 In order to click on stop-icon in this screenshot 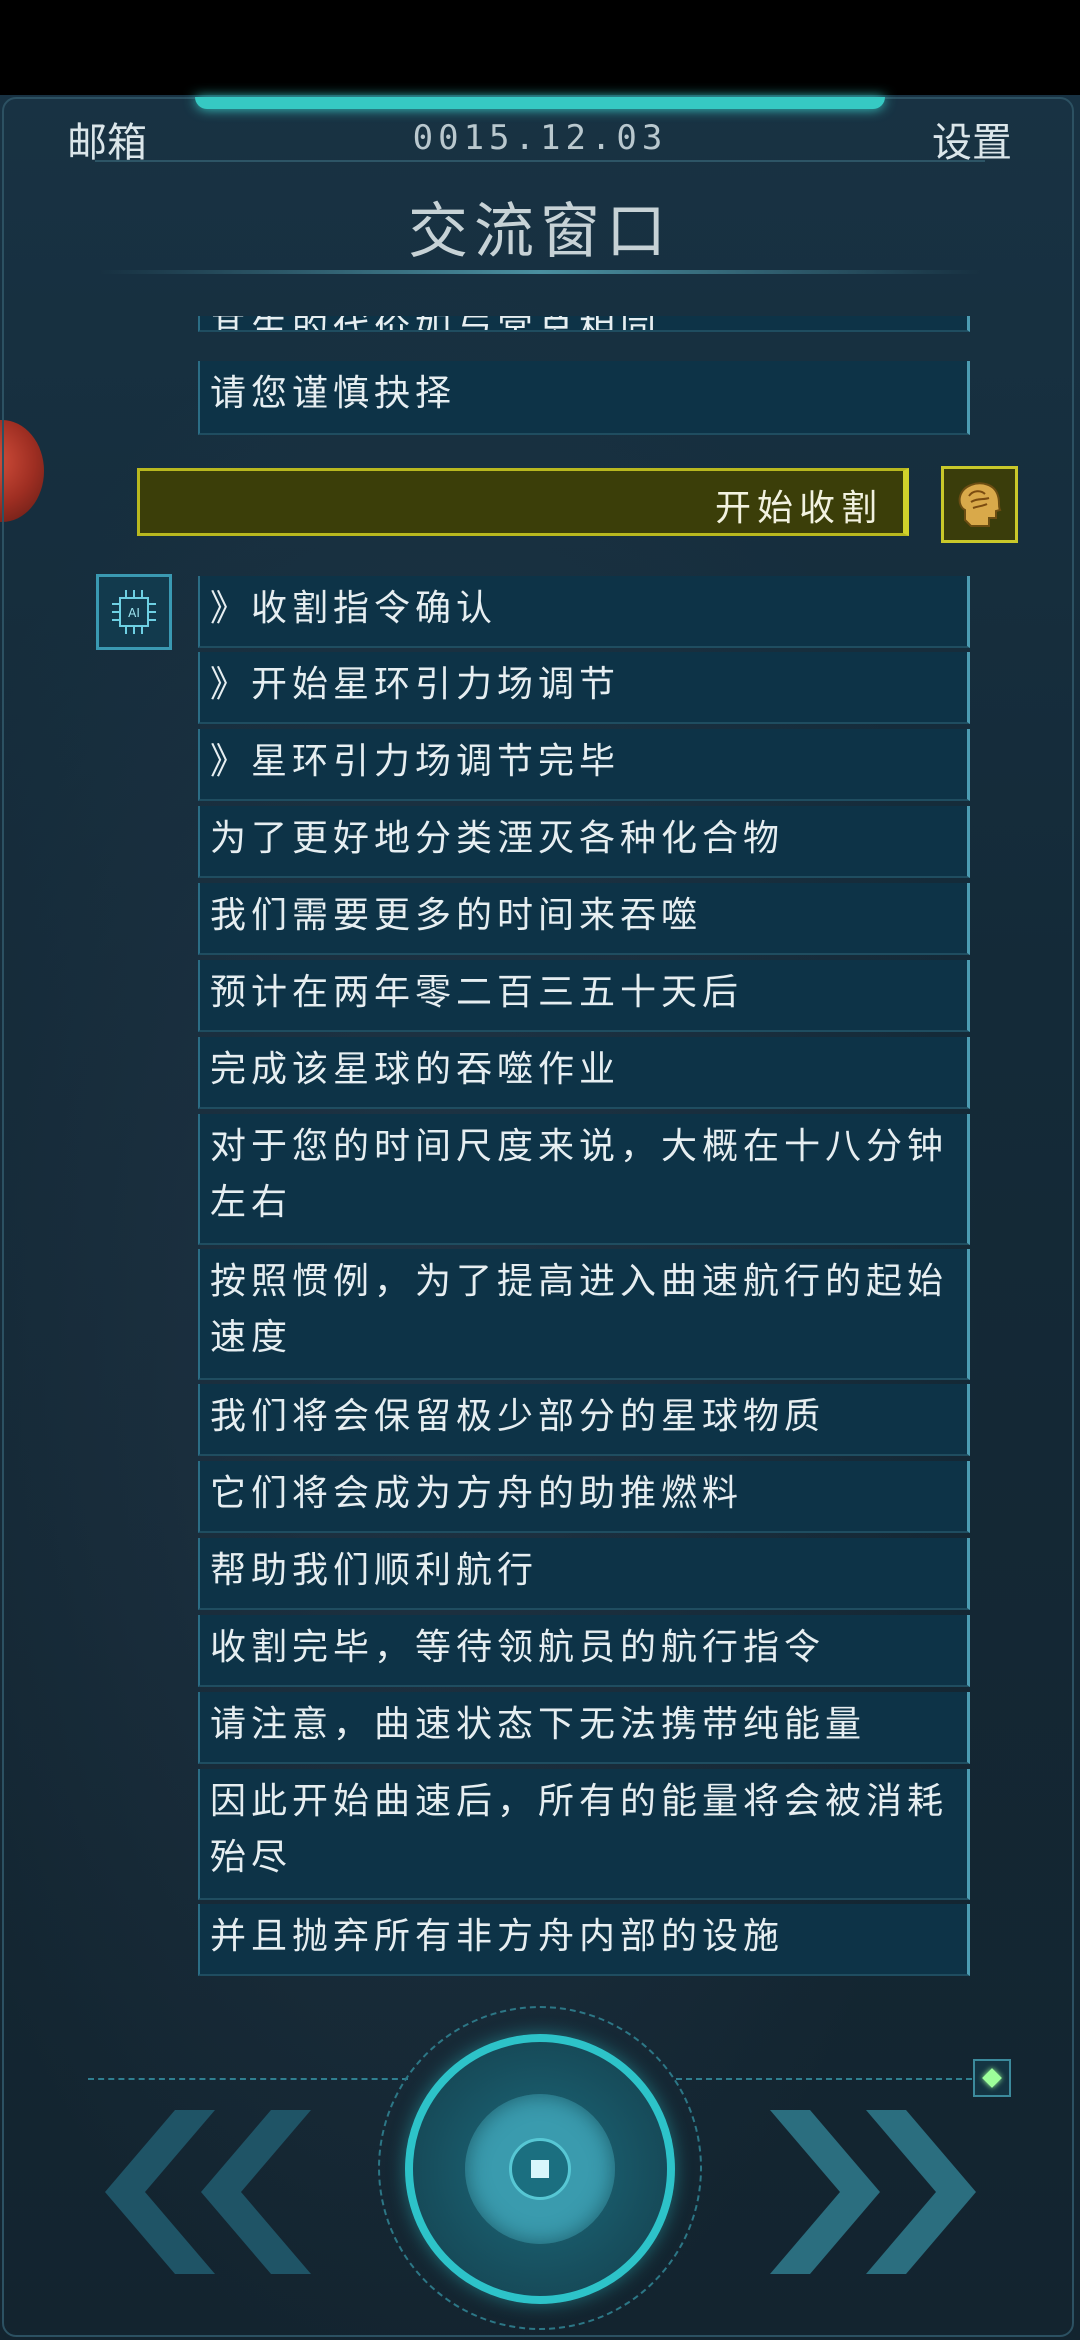, I will do `click(540, 2169)`.